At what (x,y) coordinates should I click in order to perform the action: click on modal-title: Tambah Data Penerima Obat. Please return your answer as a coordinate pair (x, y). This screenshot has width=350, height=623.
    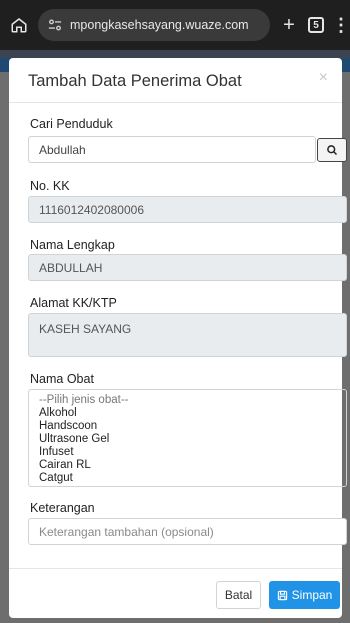
    Looking at the image, I should click on (135, 81).